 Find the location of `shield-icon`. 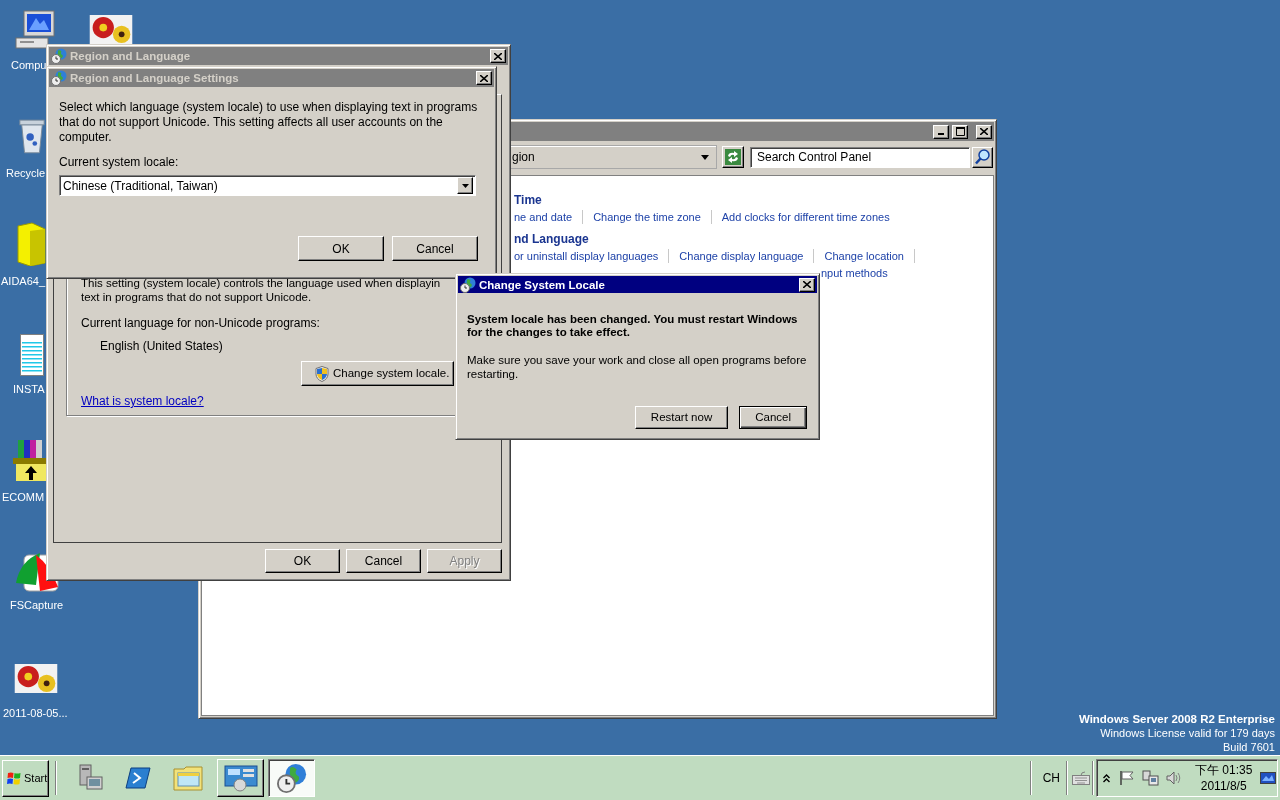

shield-icon is located at coordinates (322, 373).